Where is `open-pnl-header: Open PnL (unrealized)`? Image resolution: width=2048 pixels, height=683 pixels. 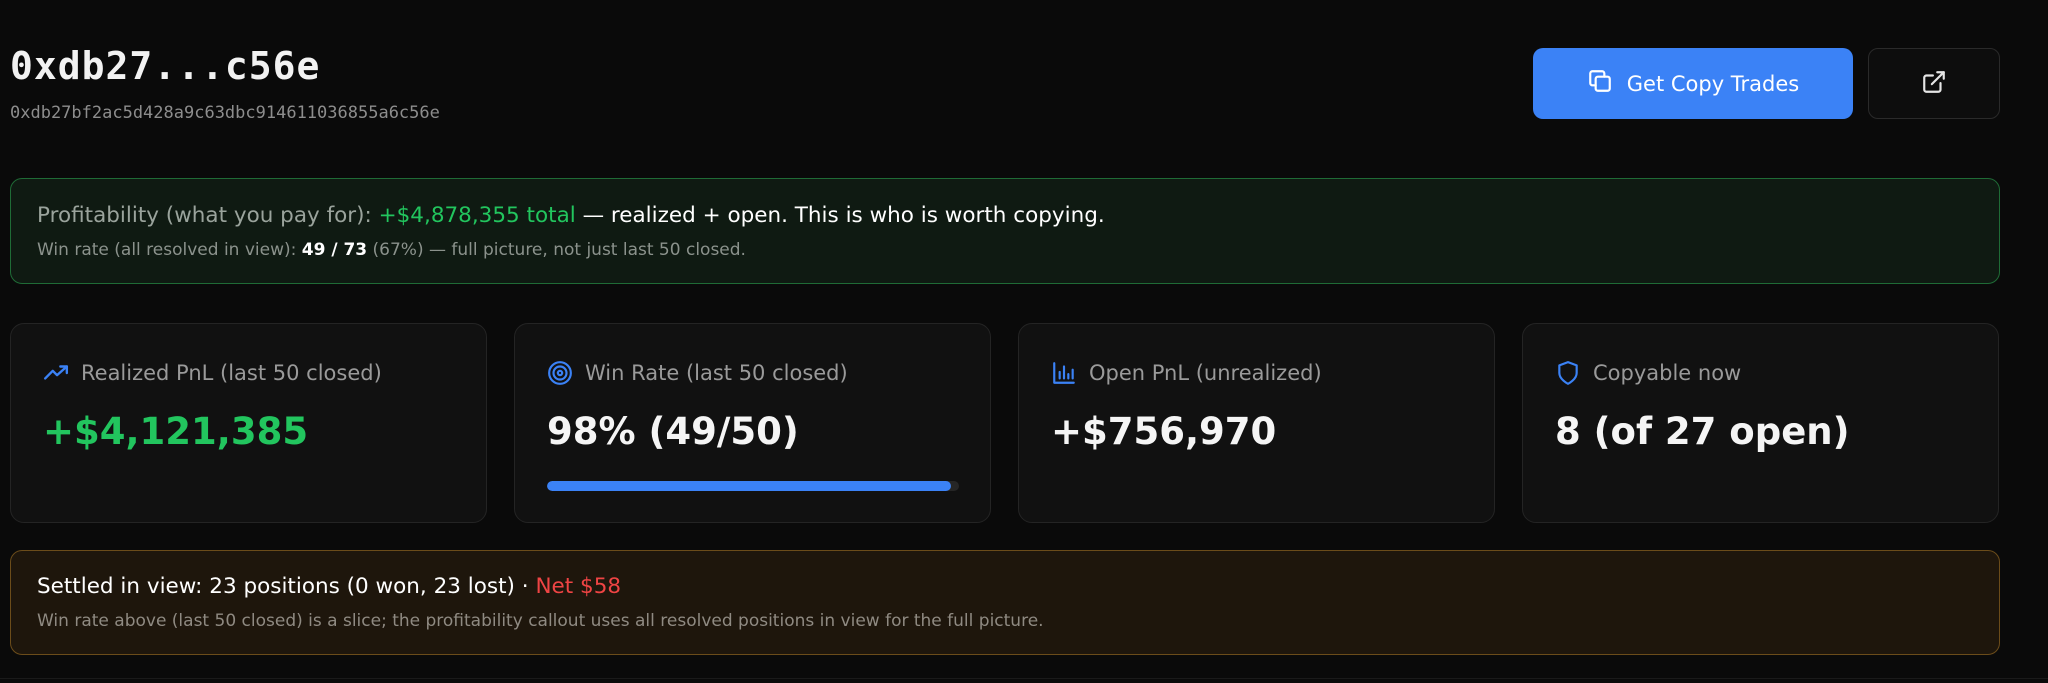 open-pnl-header: Open PnL (unrealized) is located at coordinates (1186, 373).